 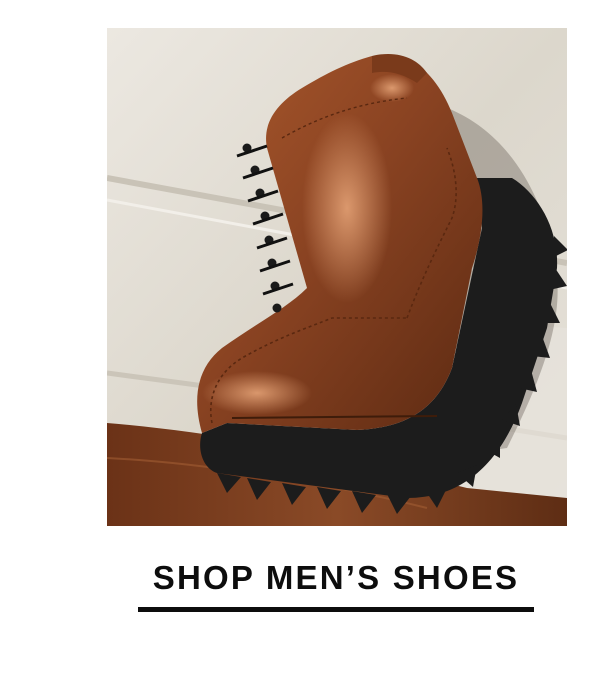 I want to click on cta-underline, so click(x=336, y=609).